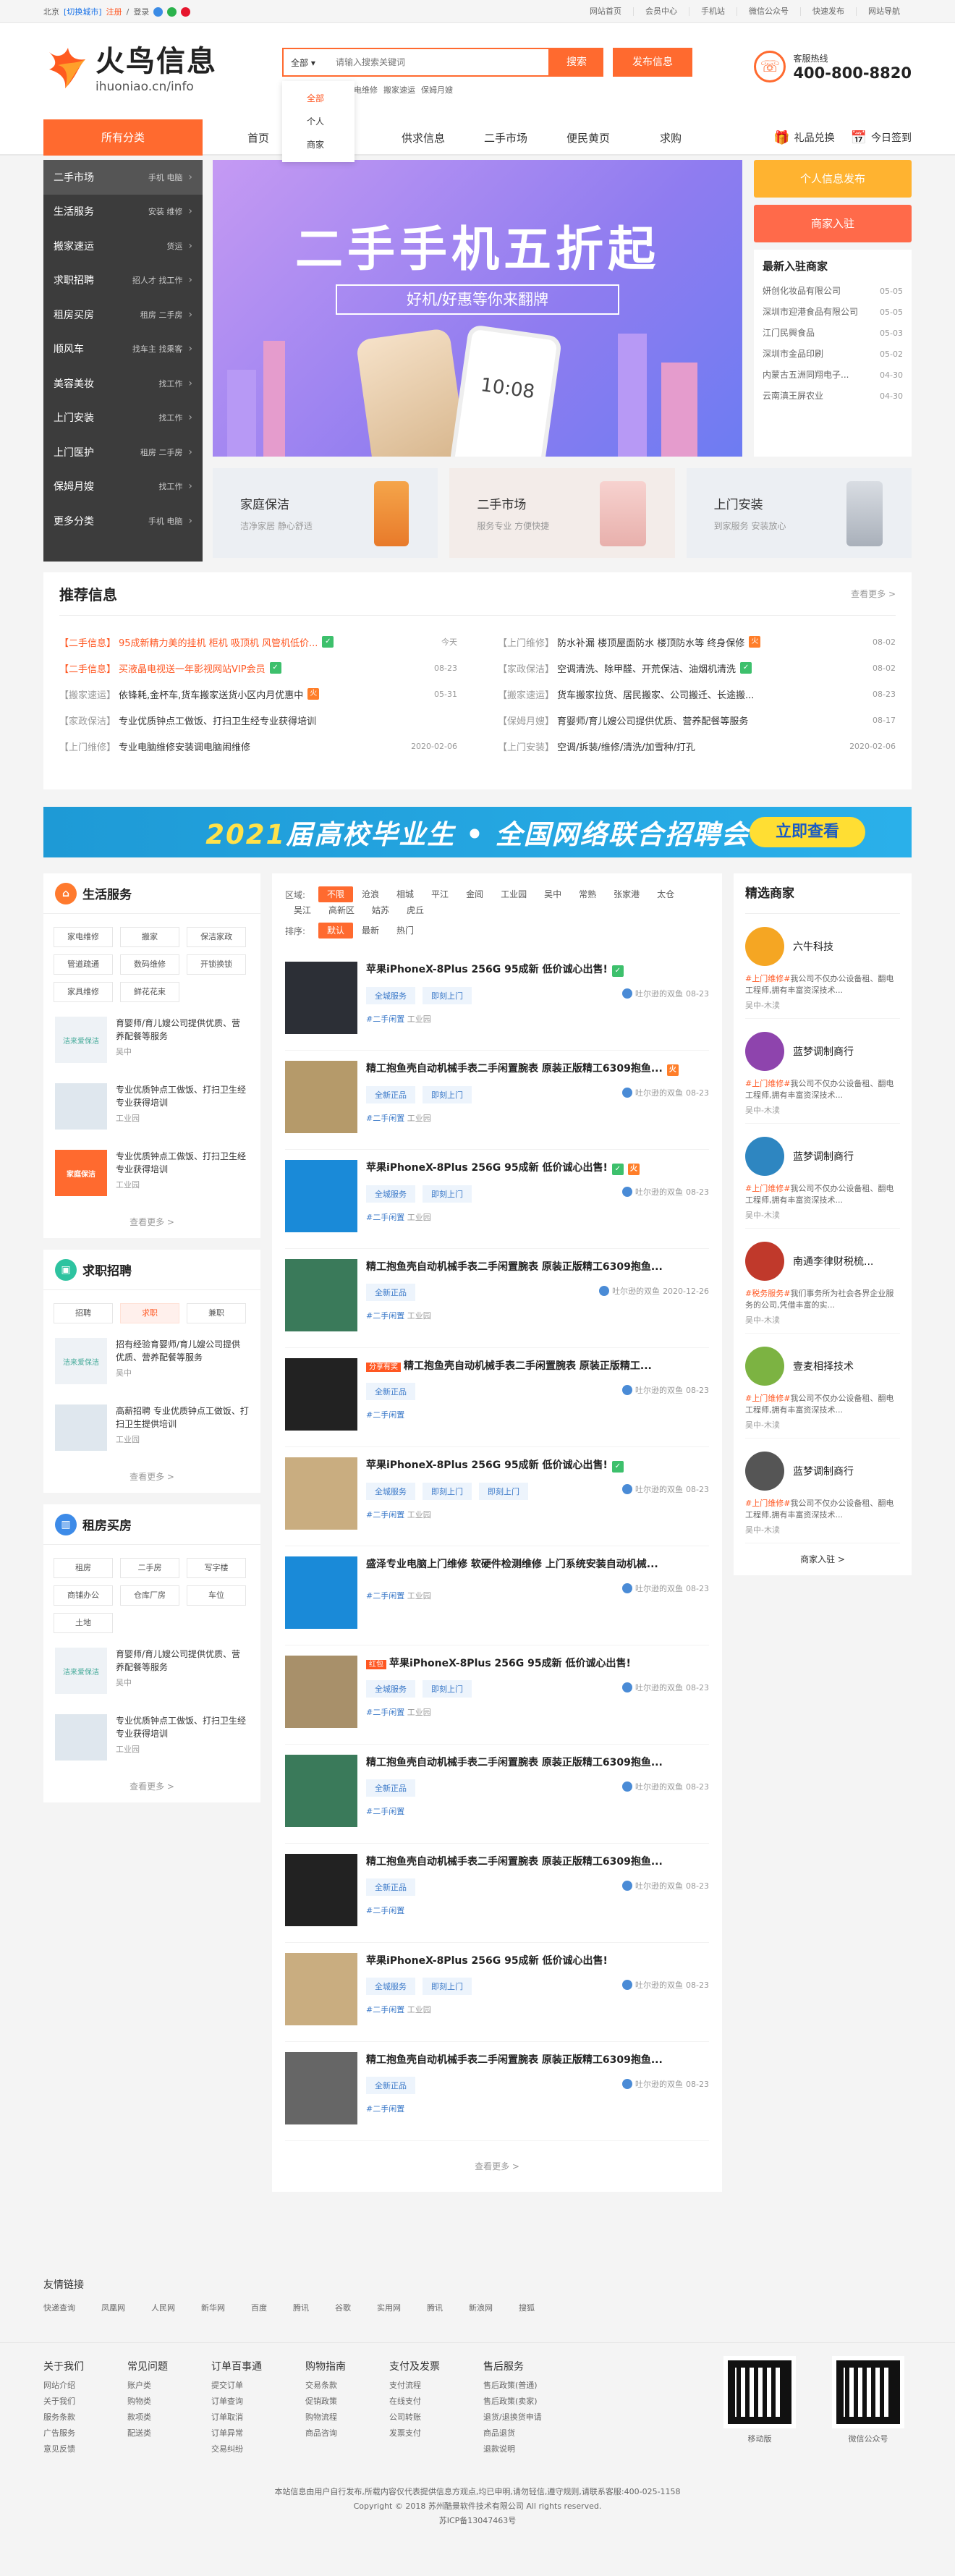  I want to click on switch-city-link: [切换城市], so click(83, 11).